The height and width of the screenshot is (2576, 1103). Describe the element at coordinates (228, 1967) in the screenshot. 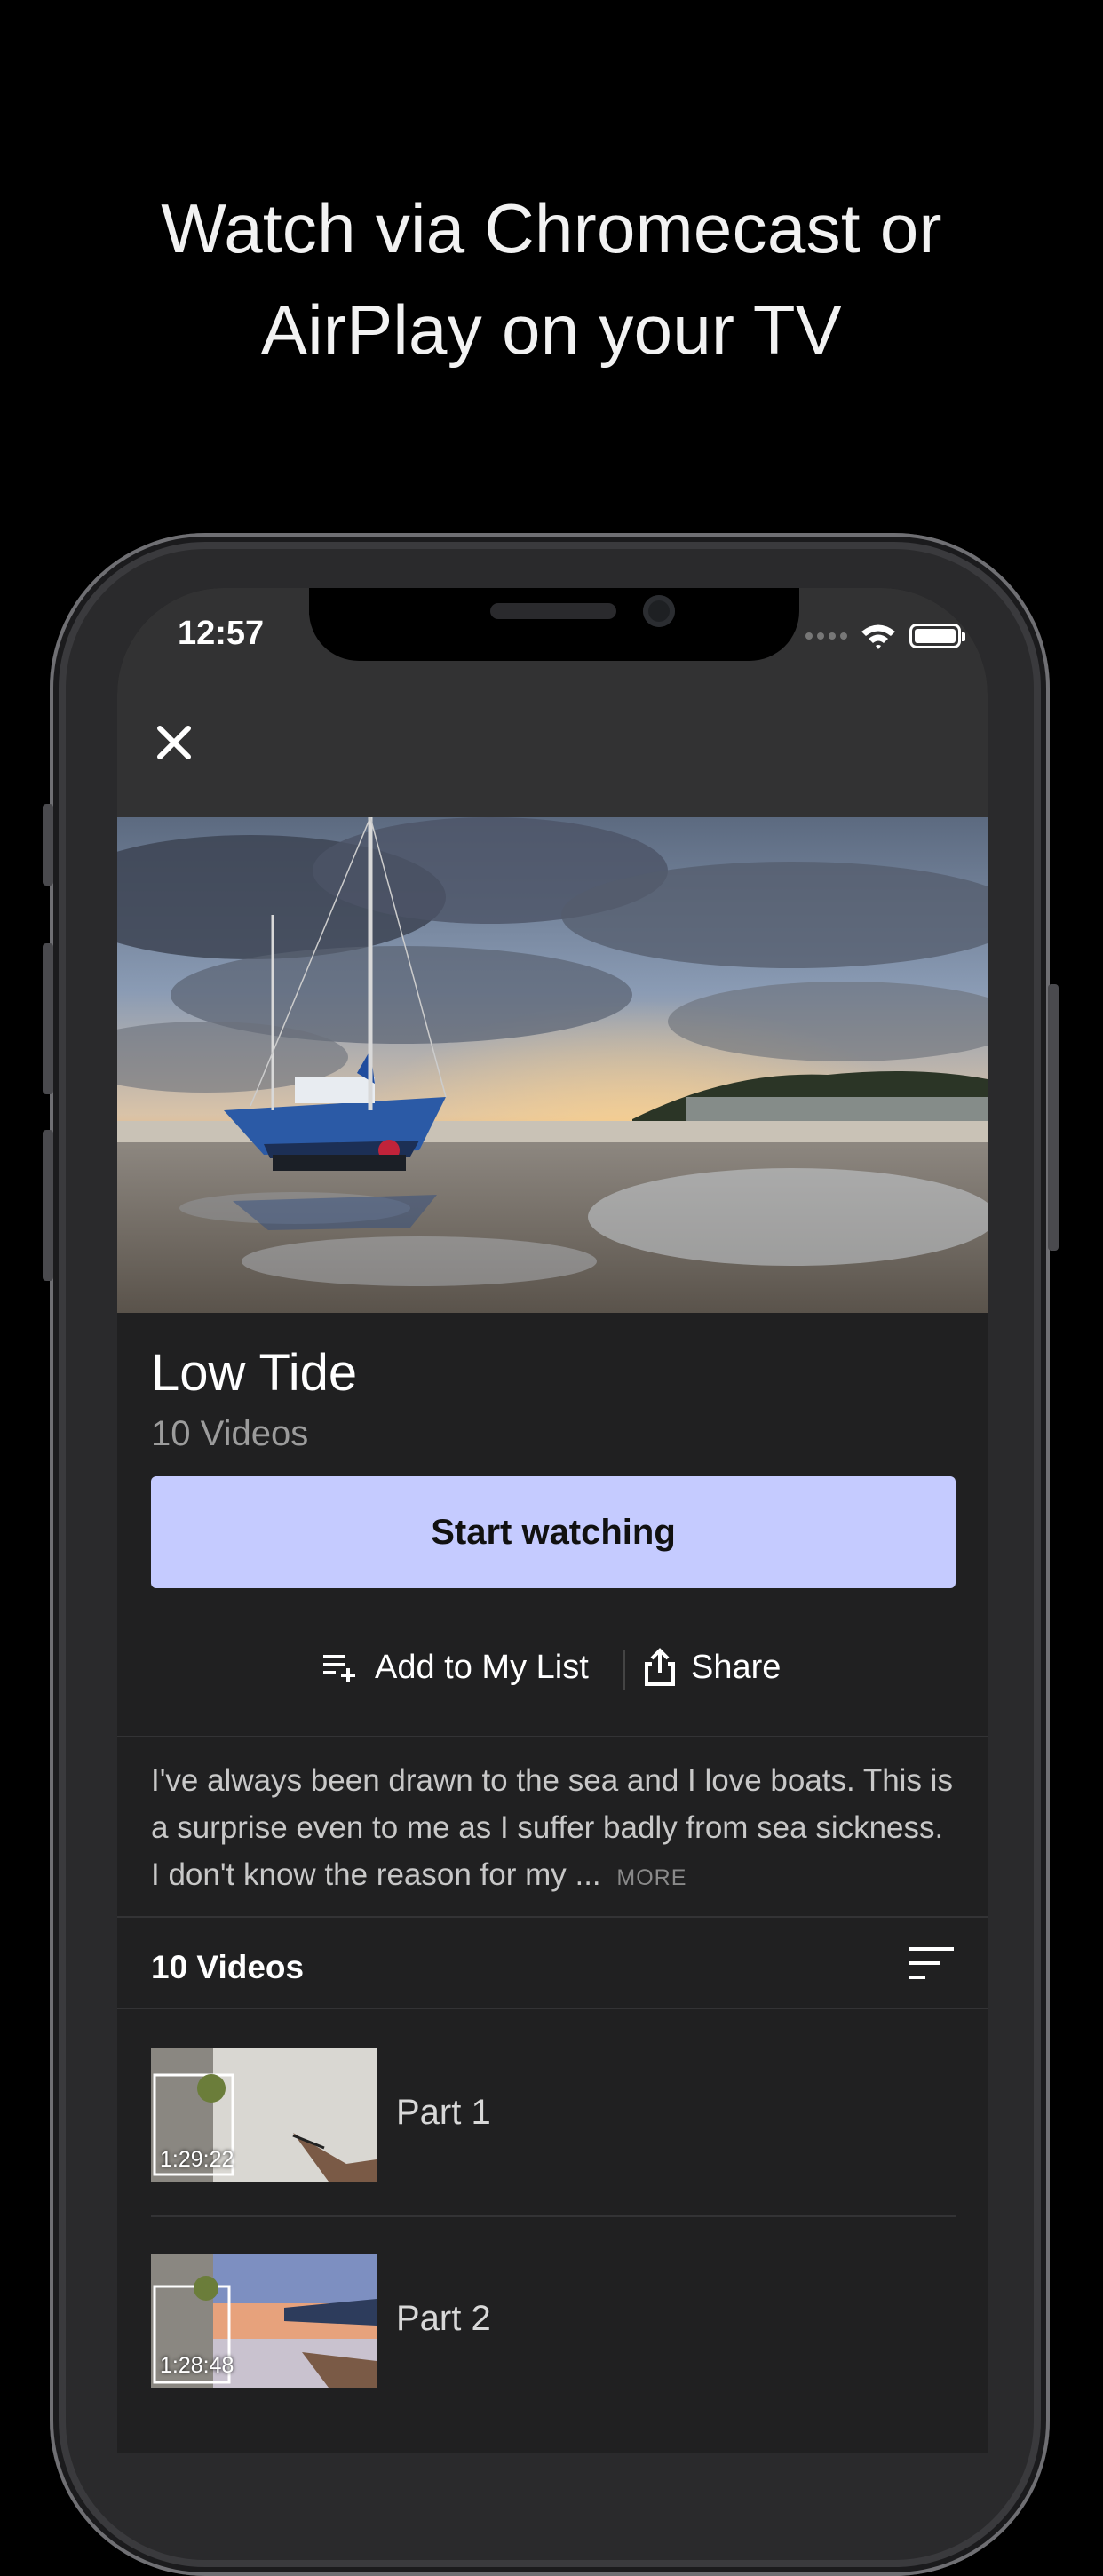

I see `video-list-header: 10 Videos` at that location.